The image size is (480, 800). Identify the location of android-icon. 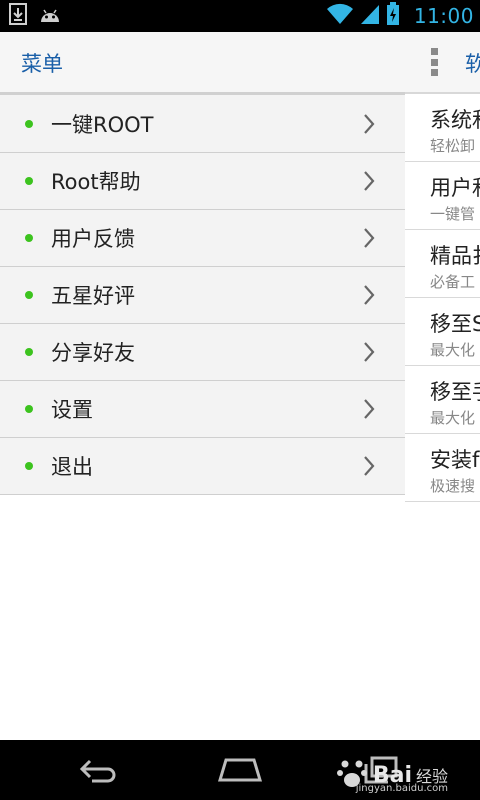
(50, 16).